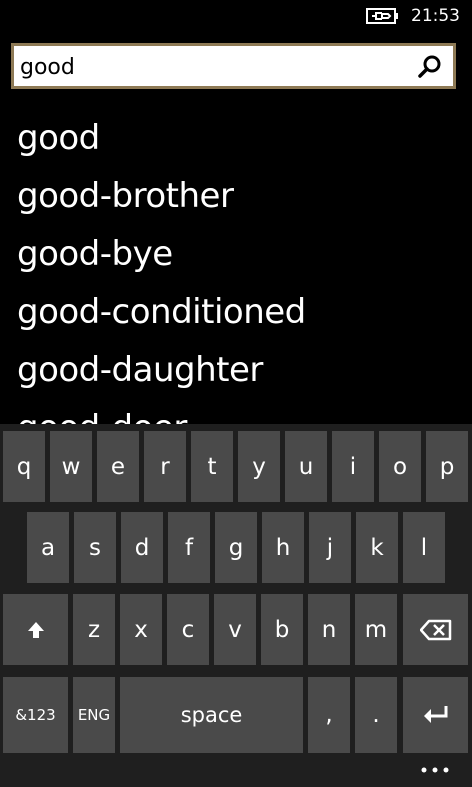  I want to click on key-a: a, so click(48, 547).